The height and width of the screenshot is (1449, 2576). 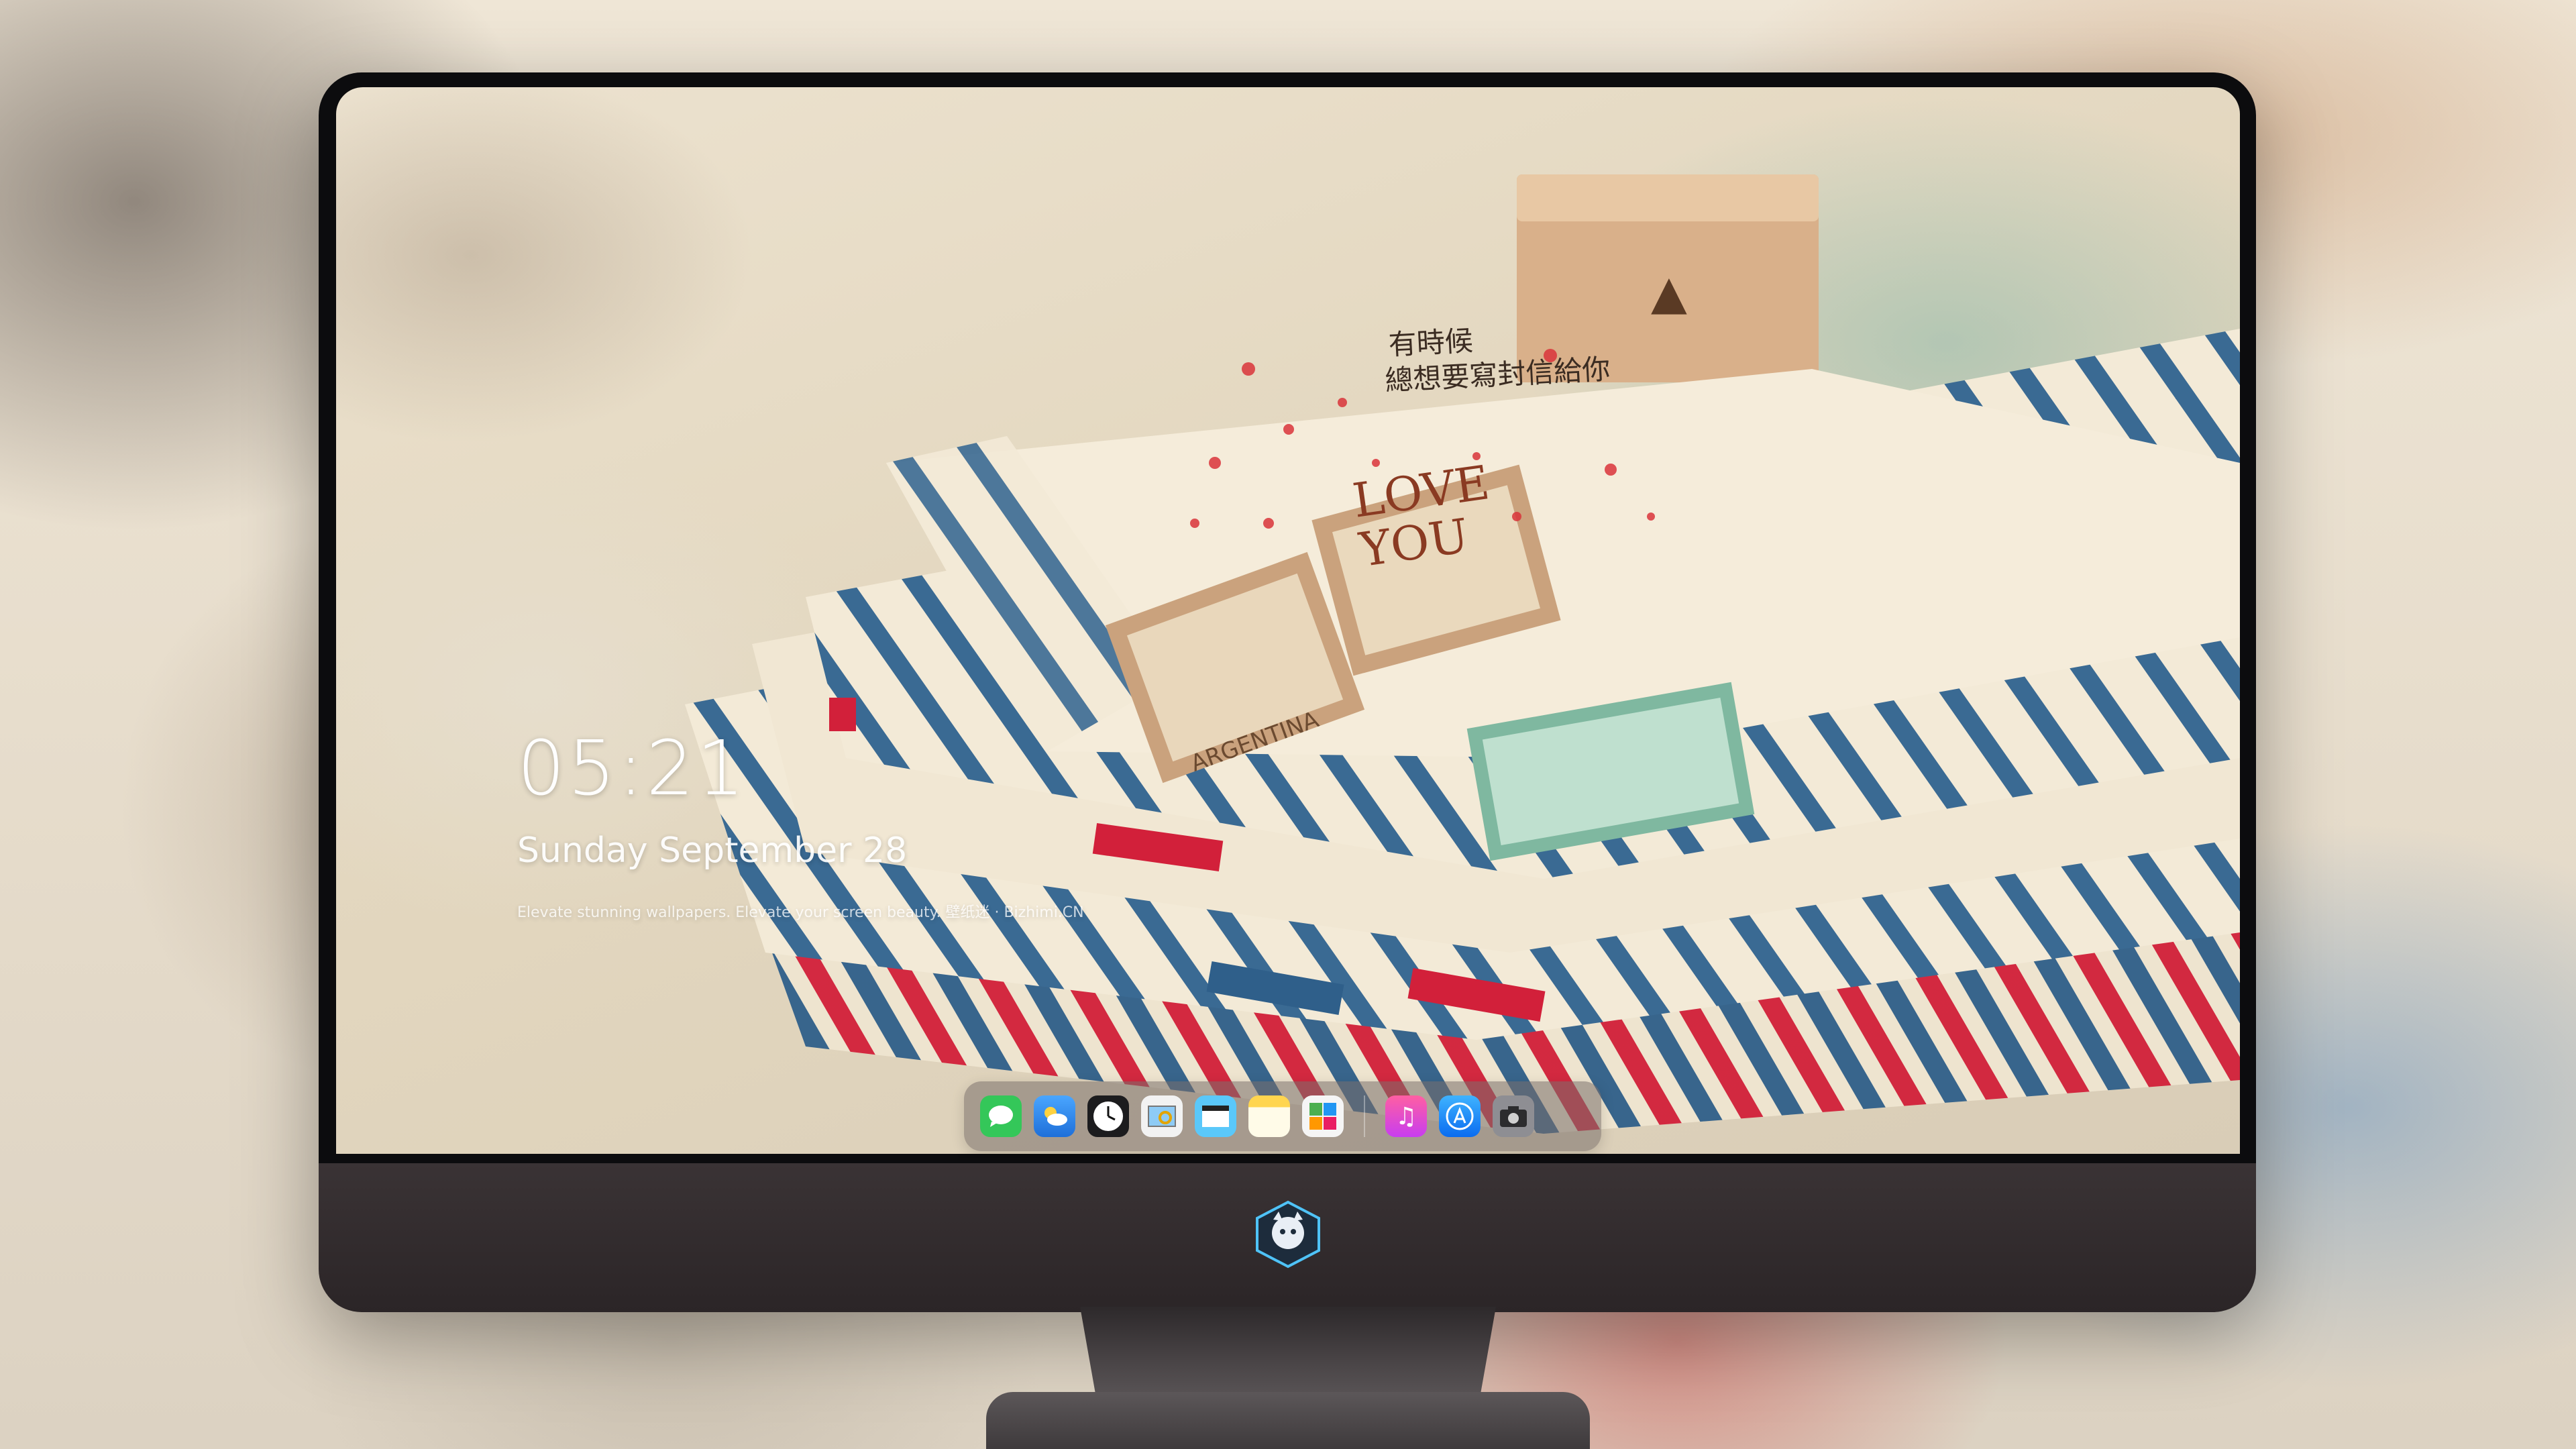 I want to click on clock-time: 05:21, so click(x=632, y=768).